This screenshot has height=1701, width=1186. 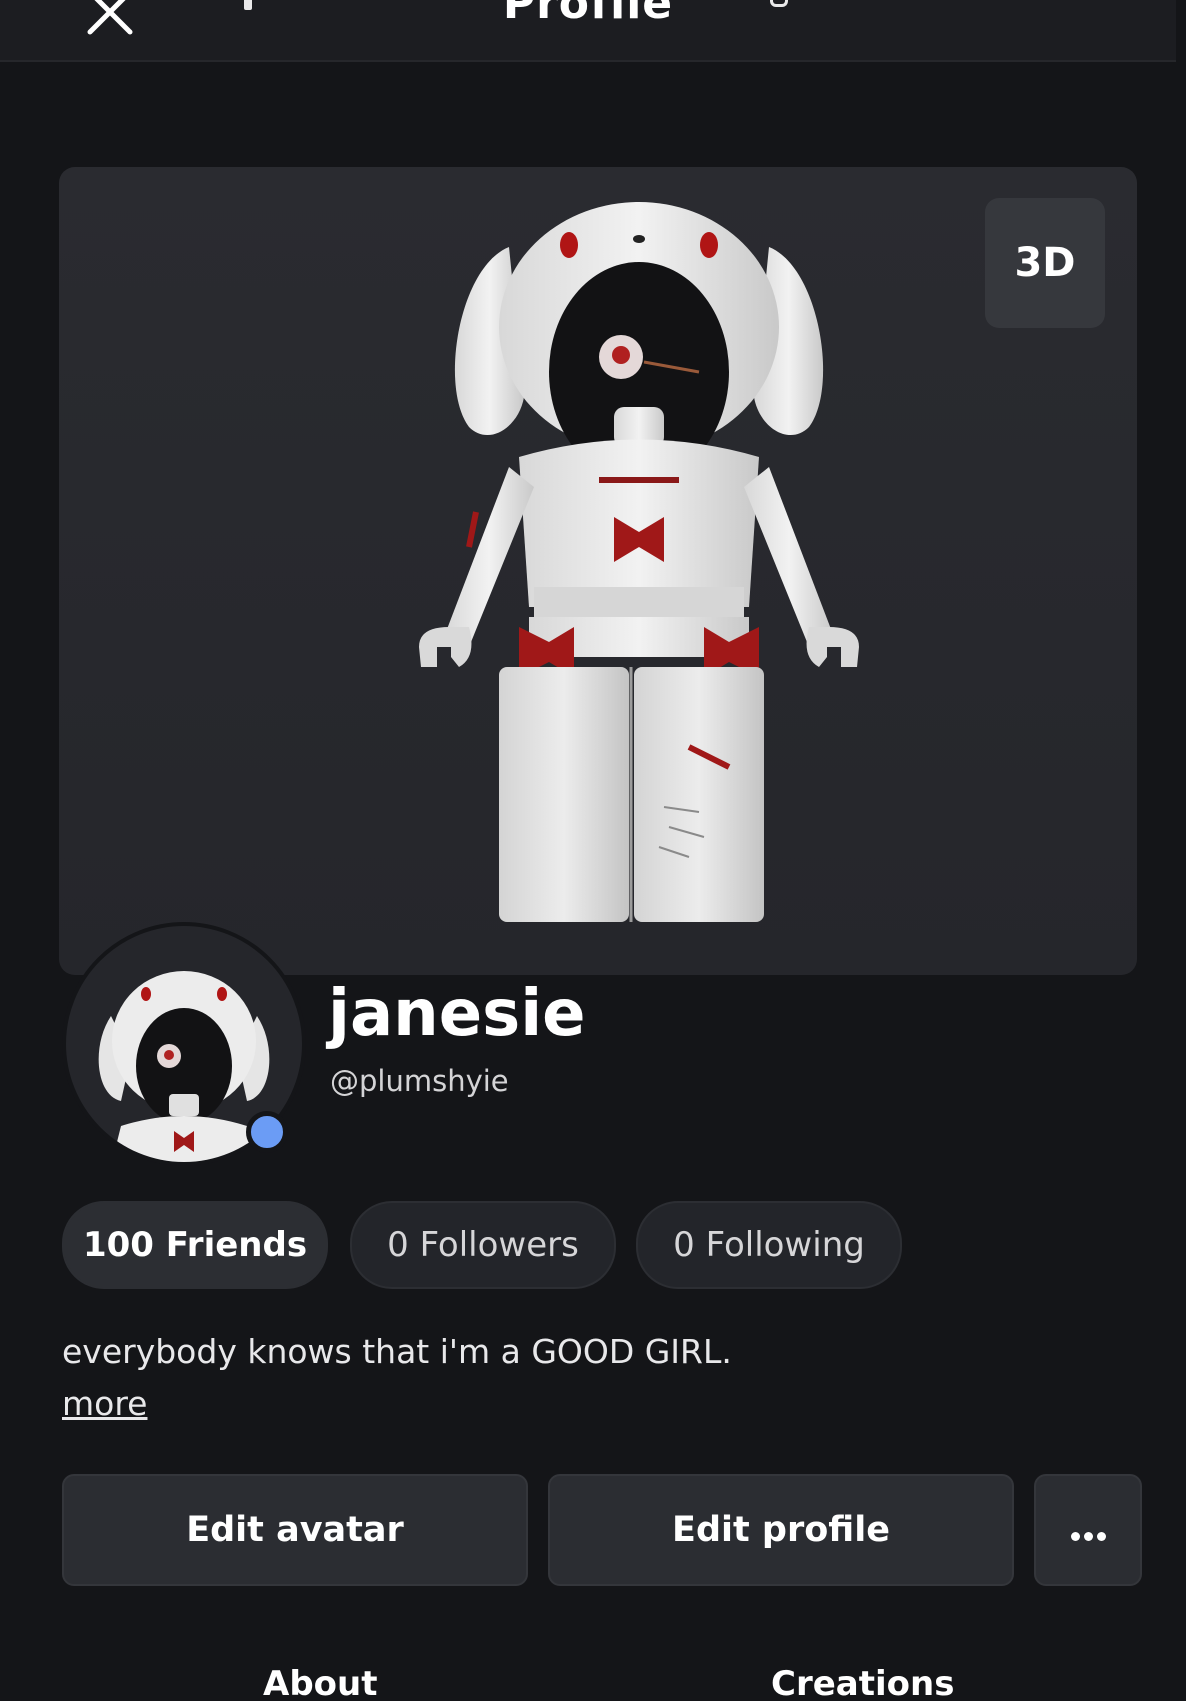 I want to click on more-options-button, so click(x=1088, y=1530).